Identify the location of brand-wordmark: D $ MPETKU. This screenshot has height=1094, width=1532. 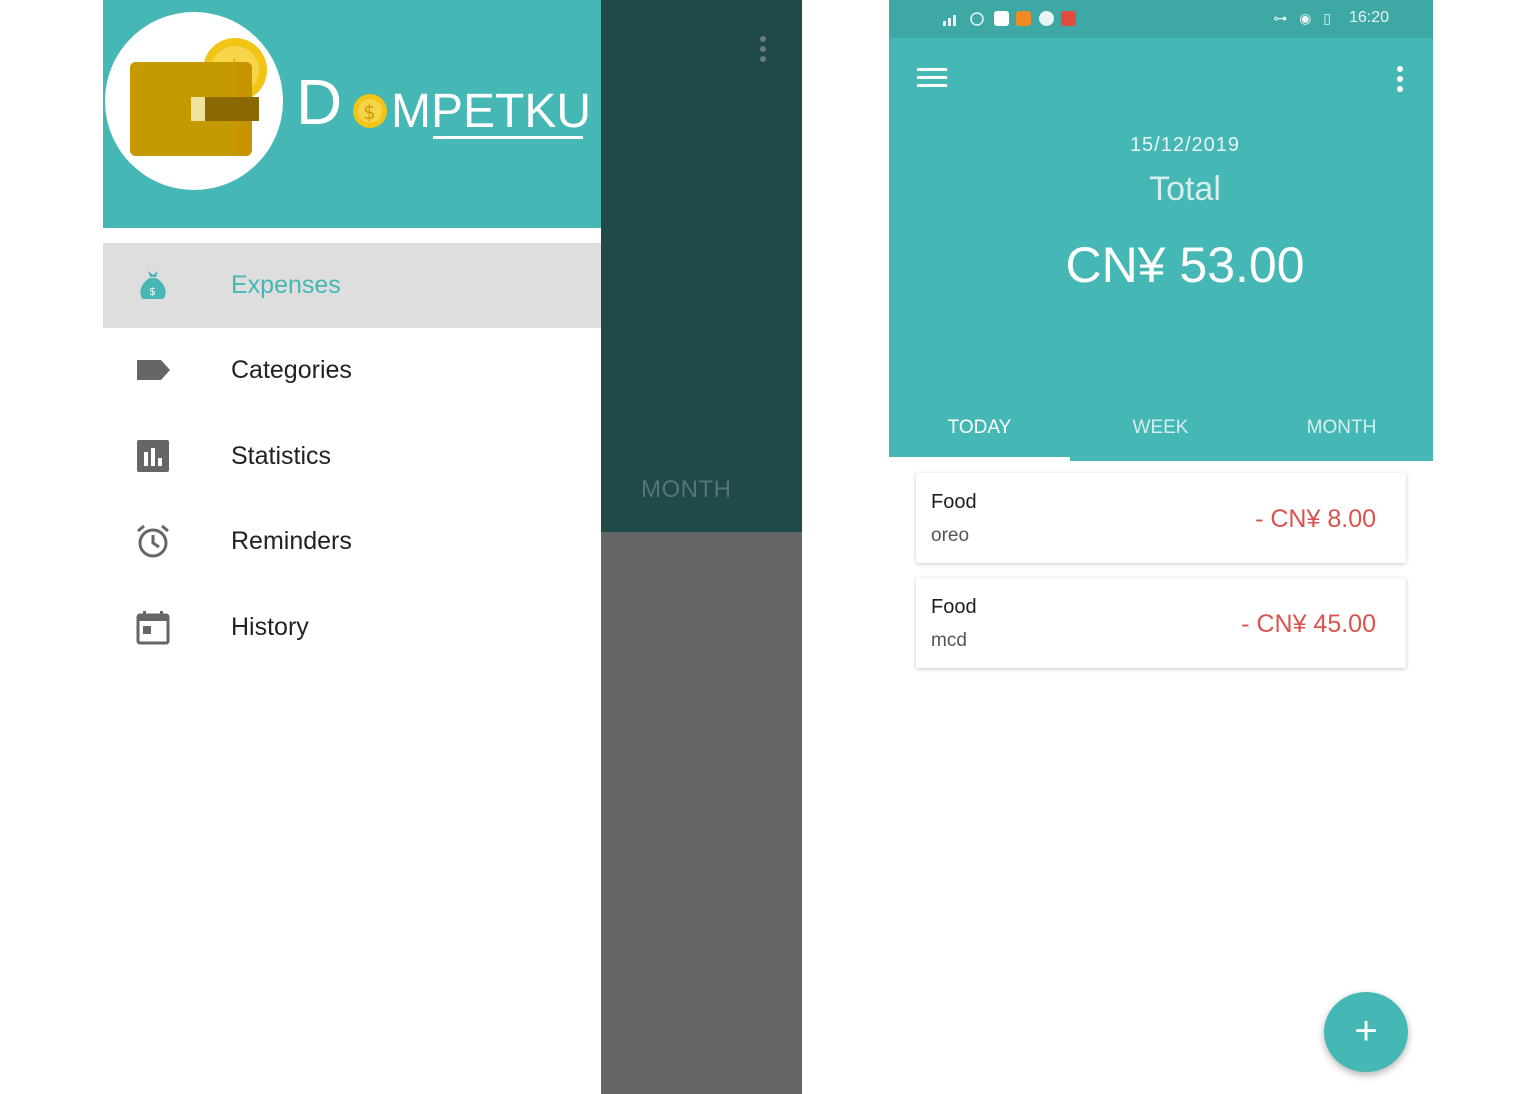
(446, 102).